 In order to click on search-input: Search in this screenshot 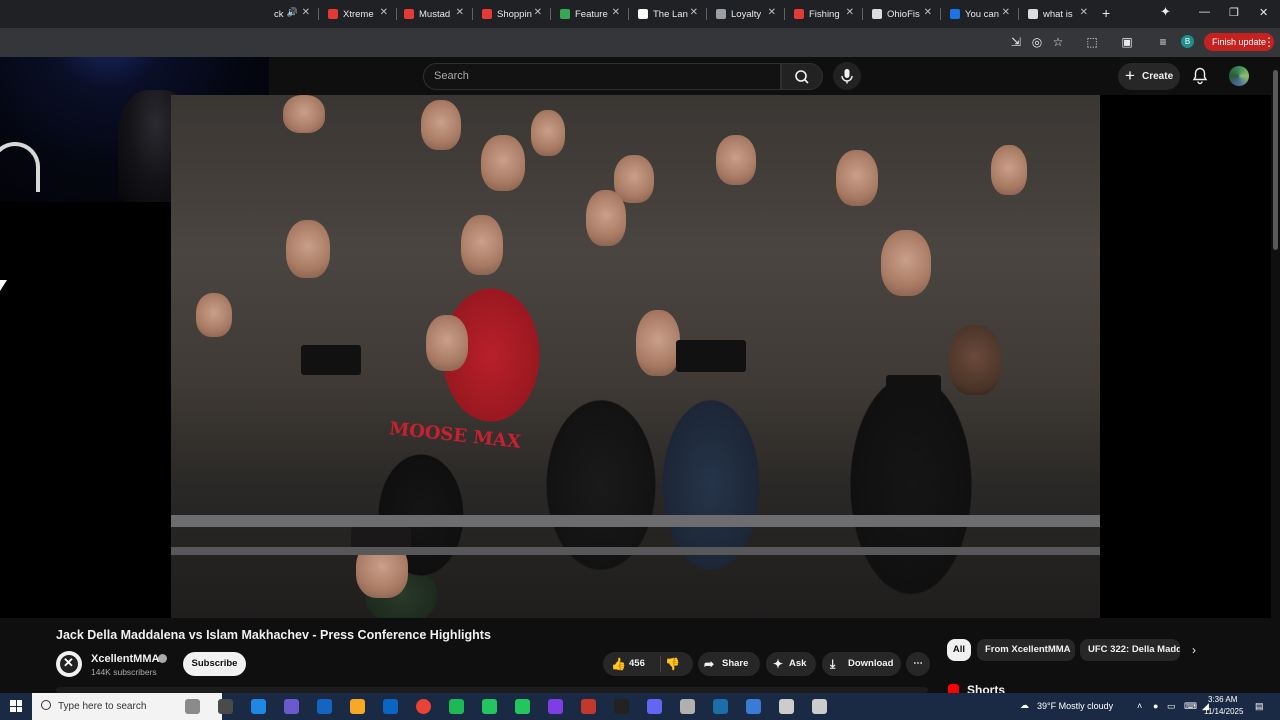, I will do `click(602, 76)`.